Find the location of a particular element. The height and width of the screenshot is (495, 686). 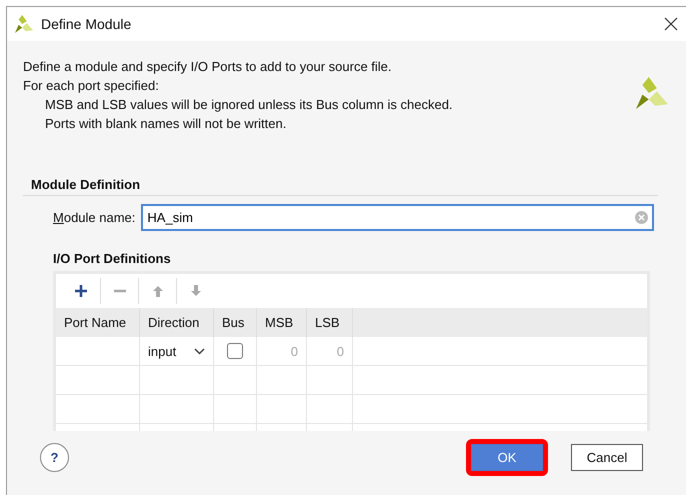

window-title: Define Module is located at coordinates (86, 24).